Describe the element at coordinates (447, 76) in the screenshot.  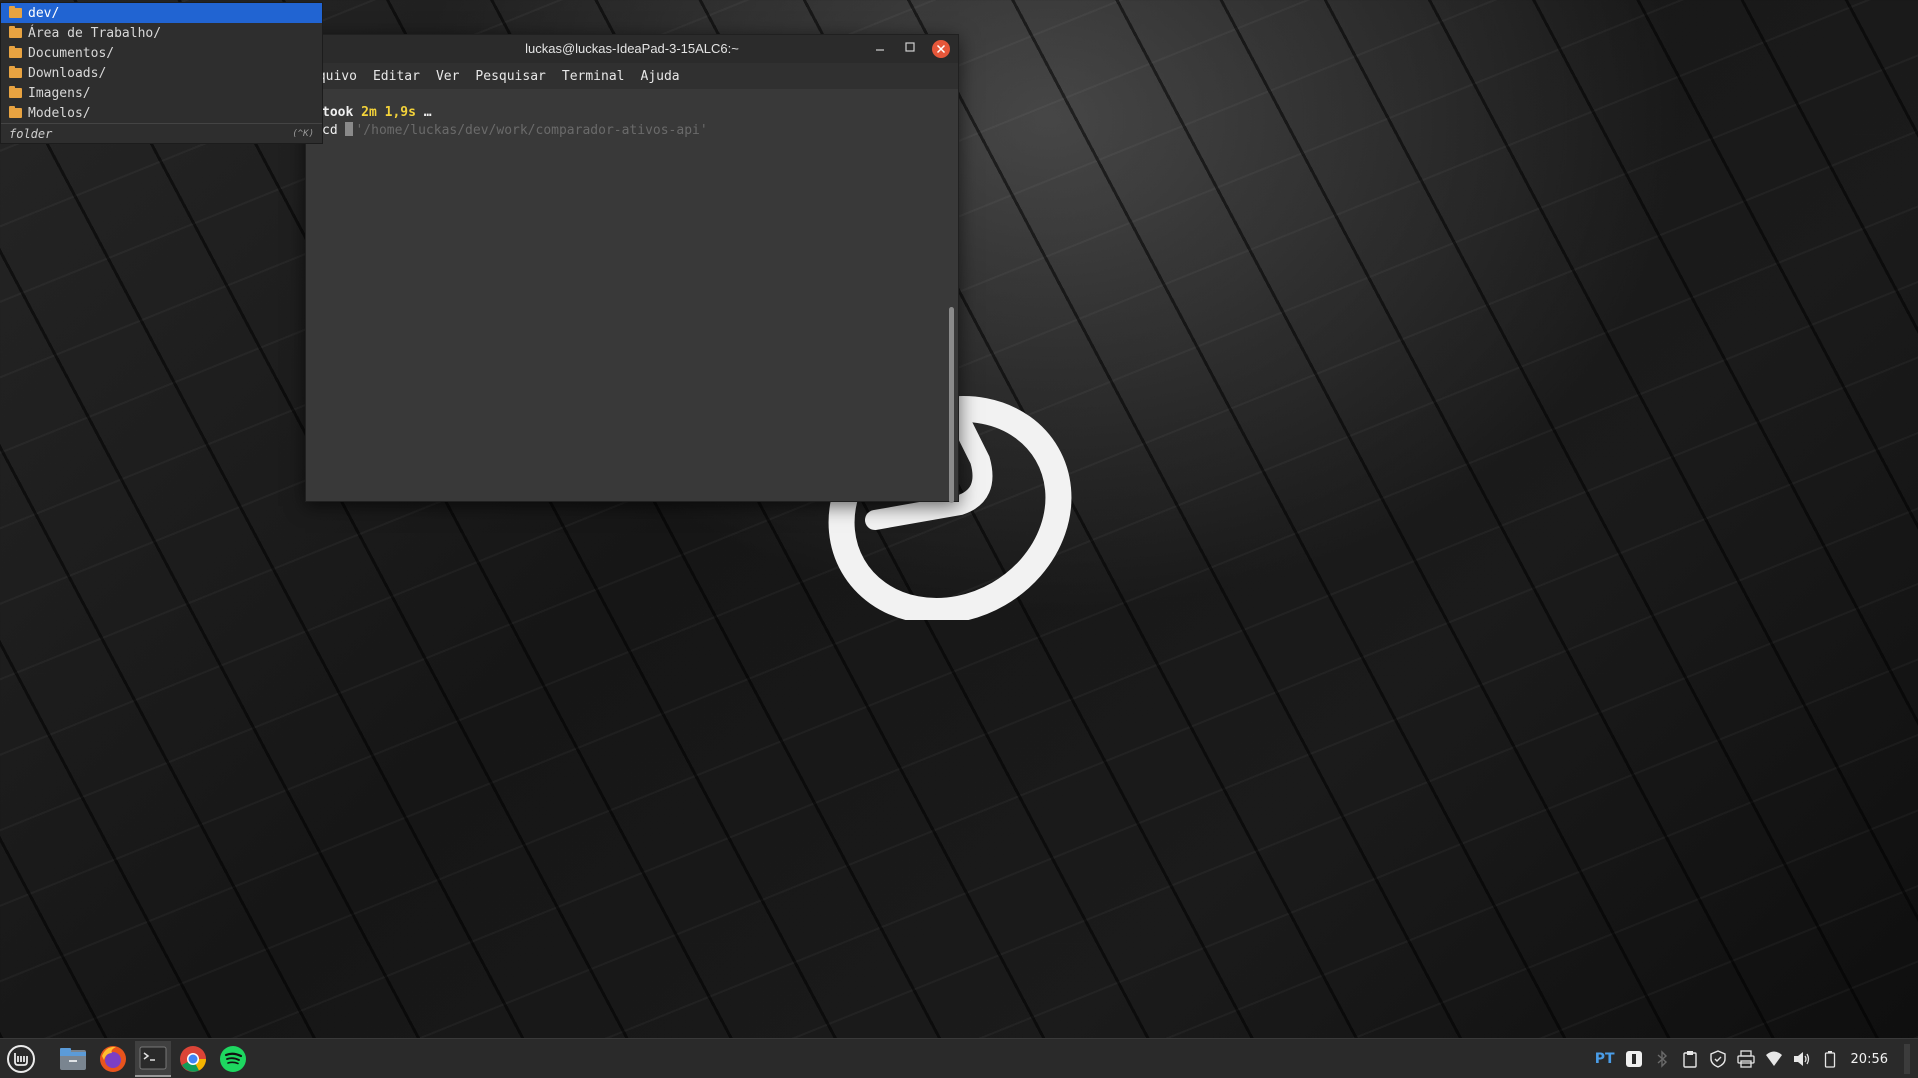
I see `menu-ver: Ver` at that location.